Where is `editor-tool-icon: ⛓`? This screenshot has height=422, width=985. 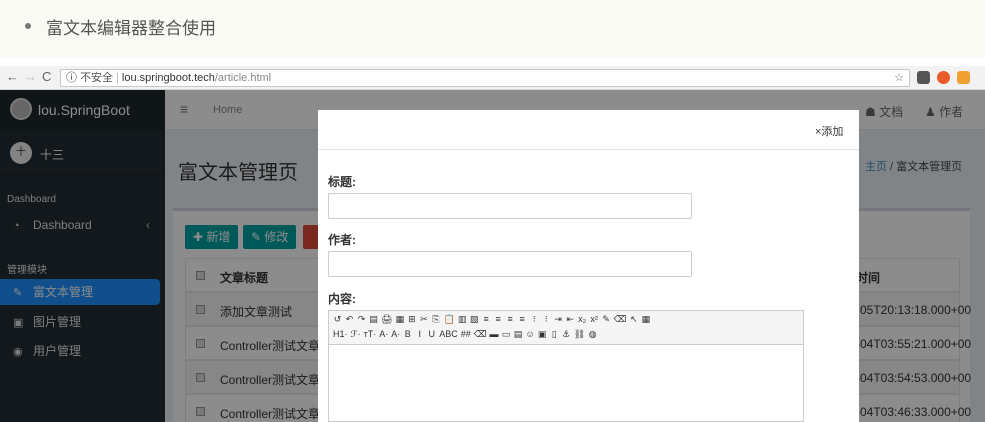 editor-tool-icon: ⛓ is located at coordinates (579, 334).